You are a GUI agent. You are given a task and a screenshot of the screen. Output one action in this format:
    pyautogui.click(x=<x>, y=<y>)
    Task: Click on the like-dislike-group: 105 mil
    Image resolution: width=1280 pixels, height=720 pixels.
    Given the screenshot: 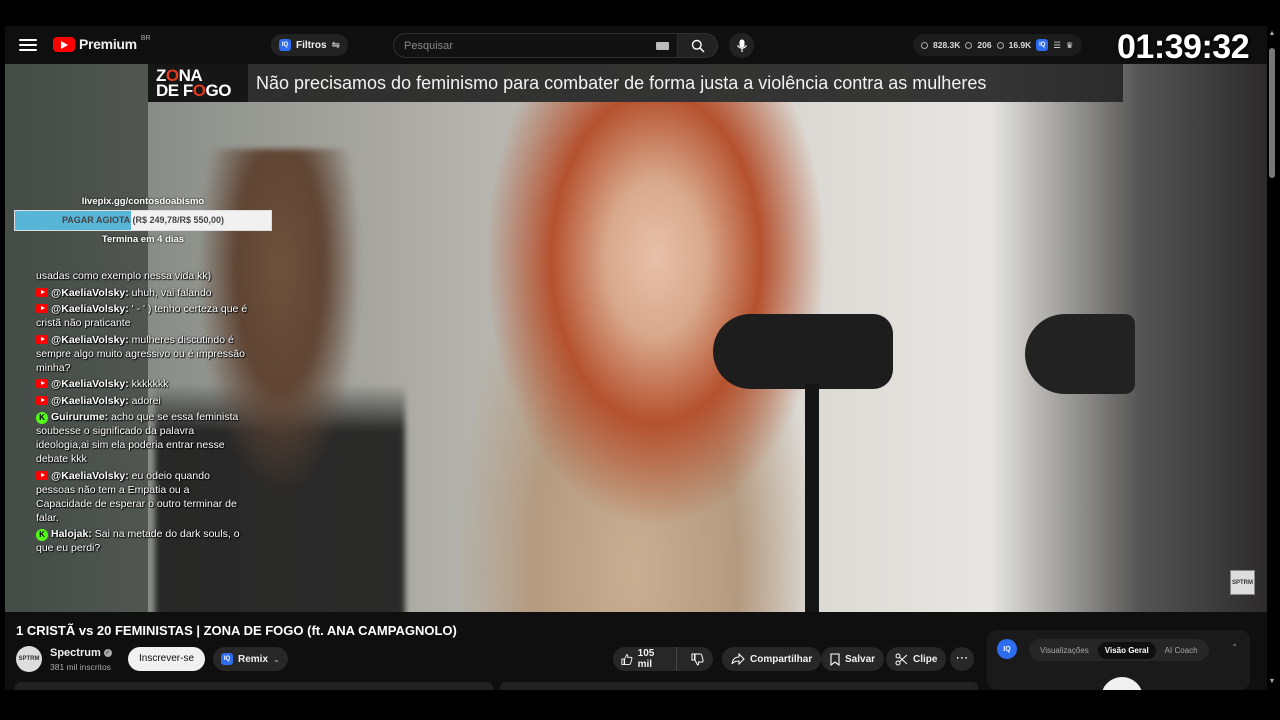 What is the action you would take?
    pyautogui.click(x=663, y=659)
    